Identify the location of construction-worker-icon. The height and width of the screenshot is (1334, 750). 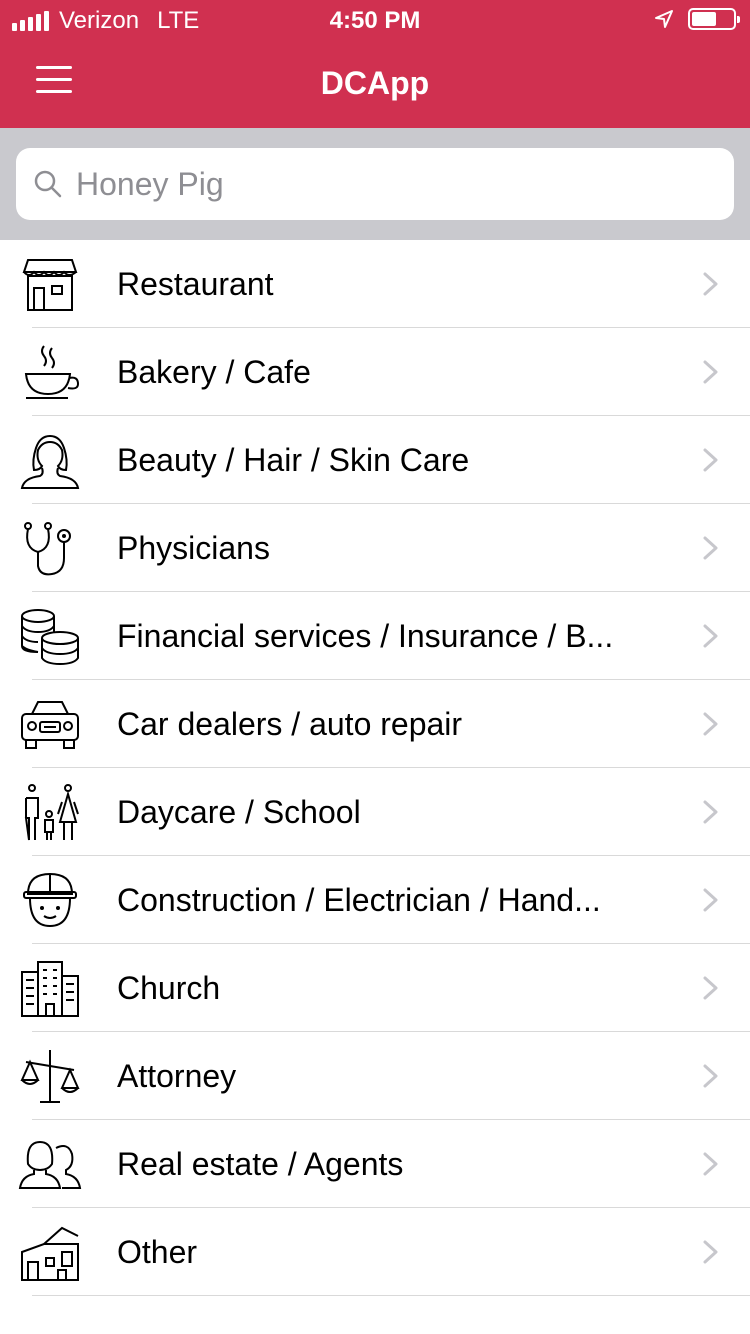
(50, 900).